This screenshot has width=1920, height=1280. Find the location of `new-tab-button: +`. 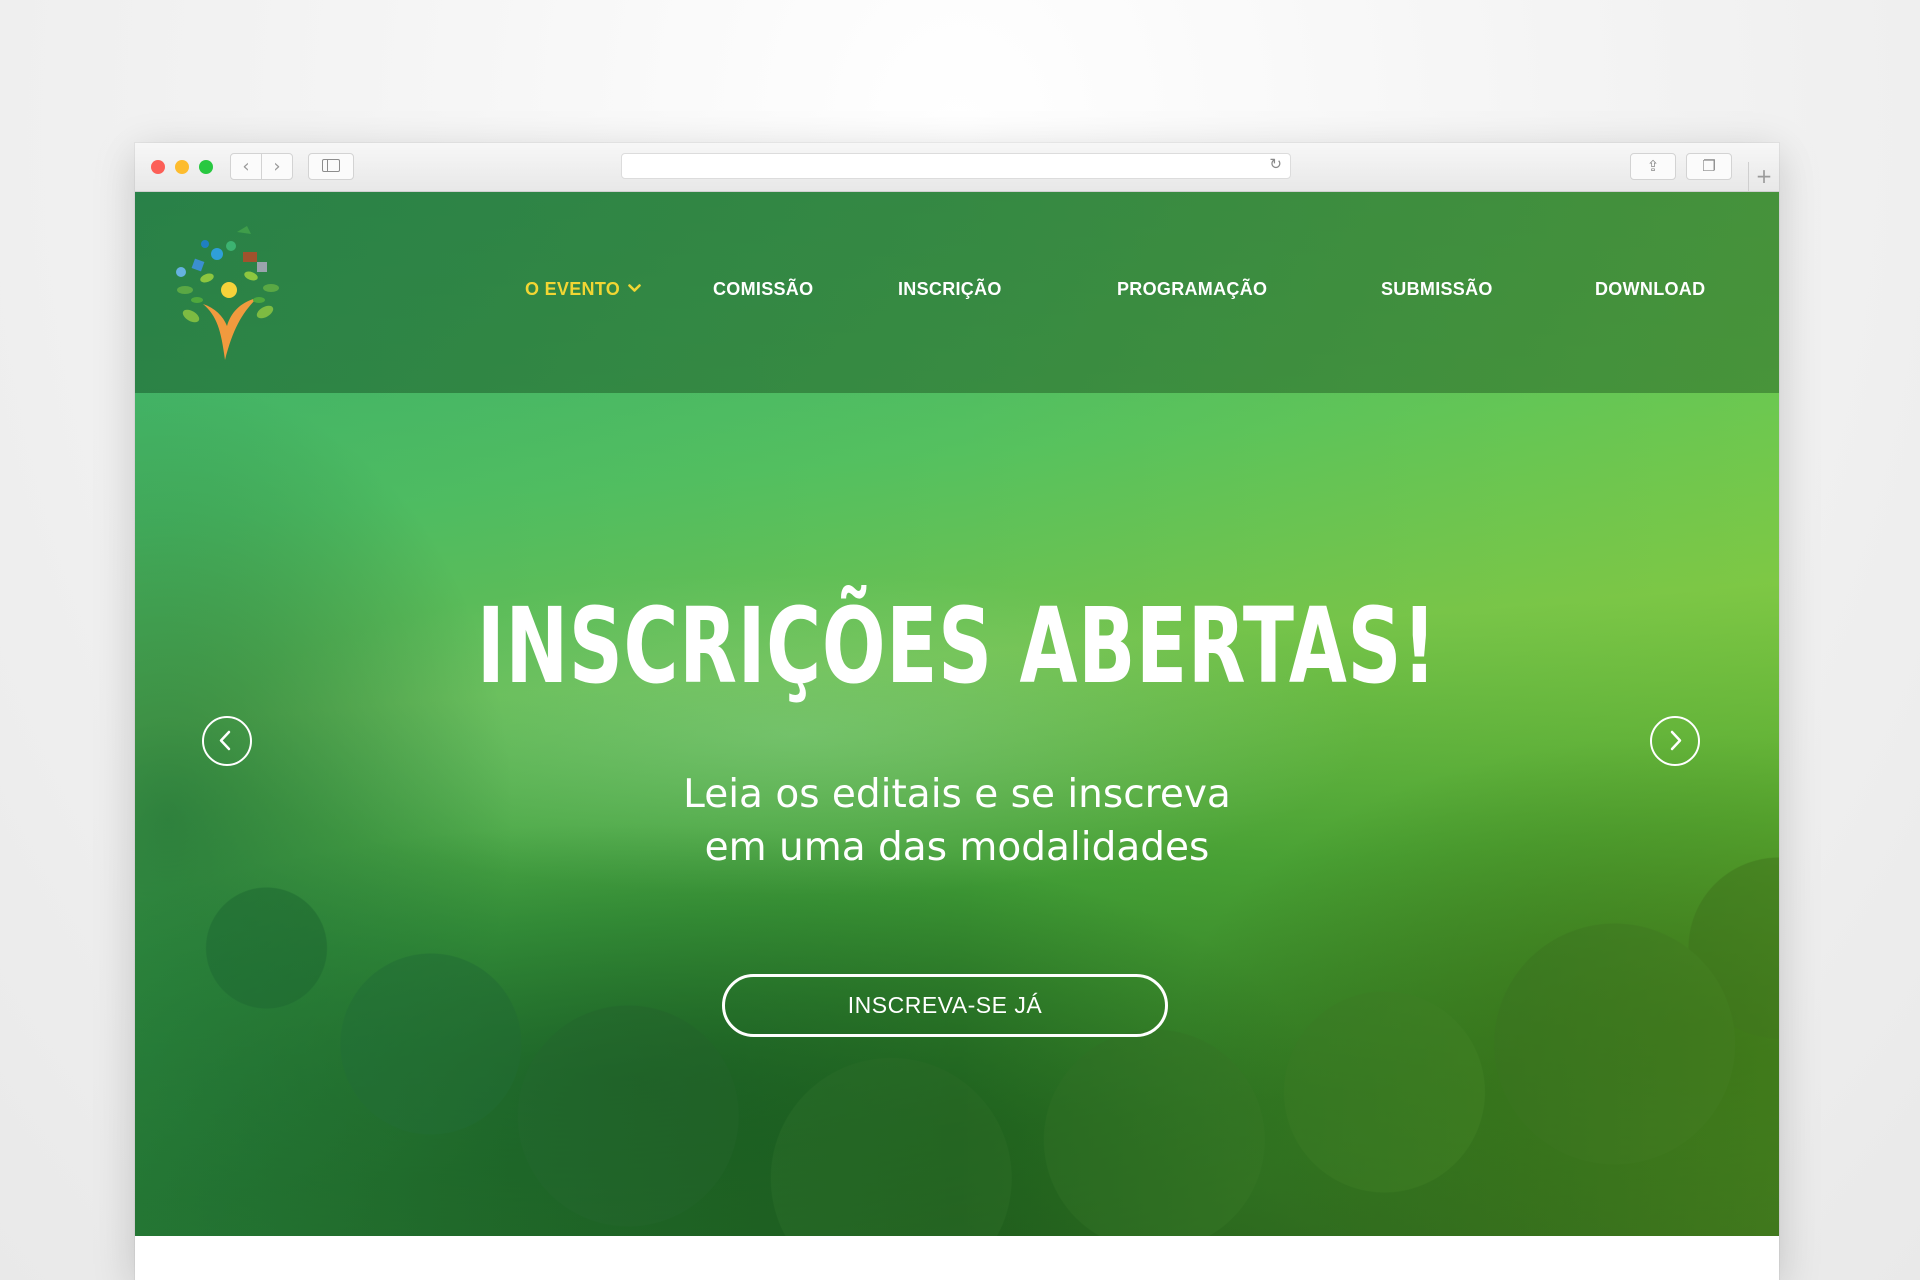

new-tab-button: + is located at coordinates (1763, 176).